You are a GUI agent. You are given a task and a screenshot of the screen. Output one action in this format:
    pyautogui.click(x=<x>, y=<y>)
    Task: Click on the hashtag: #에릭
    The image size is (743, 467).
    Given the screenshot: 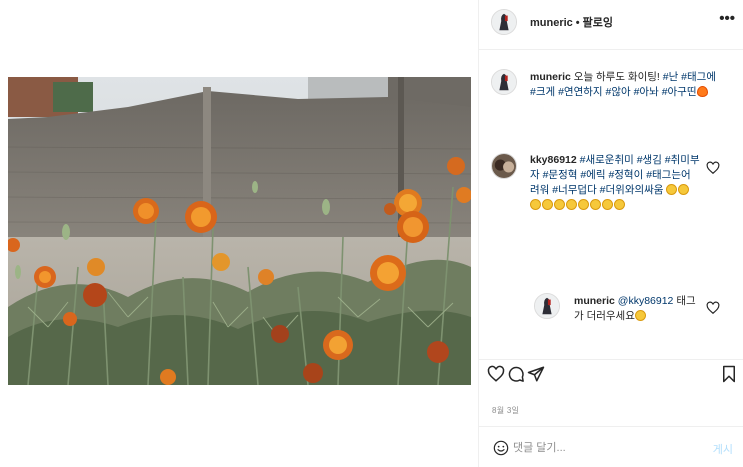 What is the action you would take?
    pyautogui.click(x=592, y=175)
    